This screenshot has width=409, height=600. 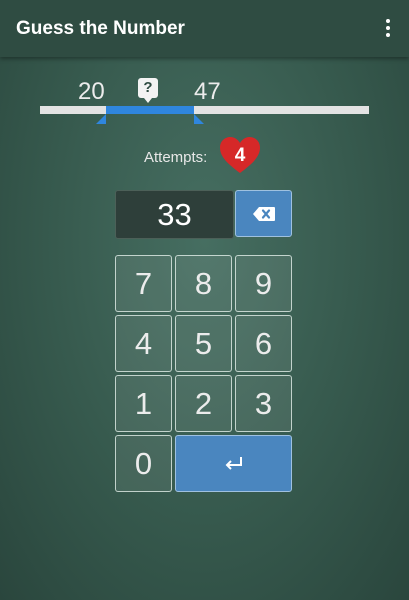 What do you see at coordinates (204, 28) in the screenshot?
I see `app-bar: Guess the Number` at bounding box center [204, 28].